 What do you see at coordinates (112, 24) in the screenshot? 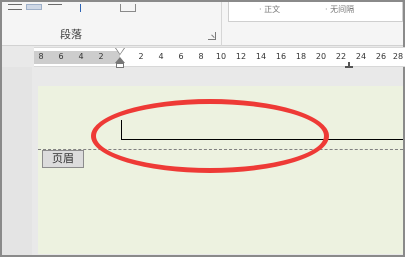
I see `paragraph-group: 段落` at bounding box center [112, 24].